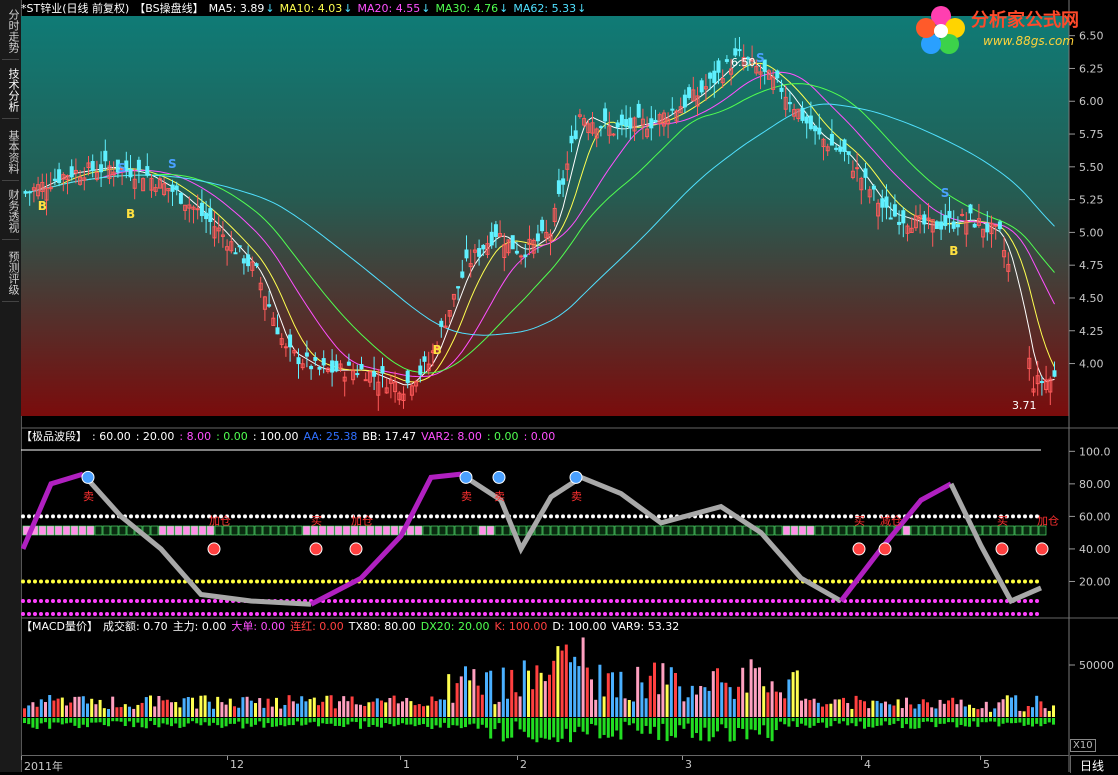 This screenshot has height=775, width=1118. Describe the element at coordinates (11, 31) in the screenshot. I see `tab-0: 分时走势` at that location.